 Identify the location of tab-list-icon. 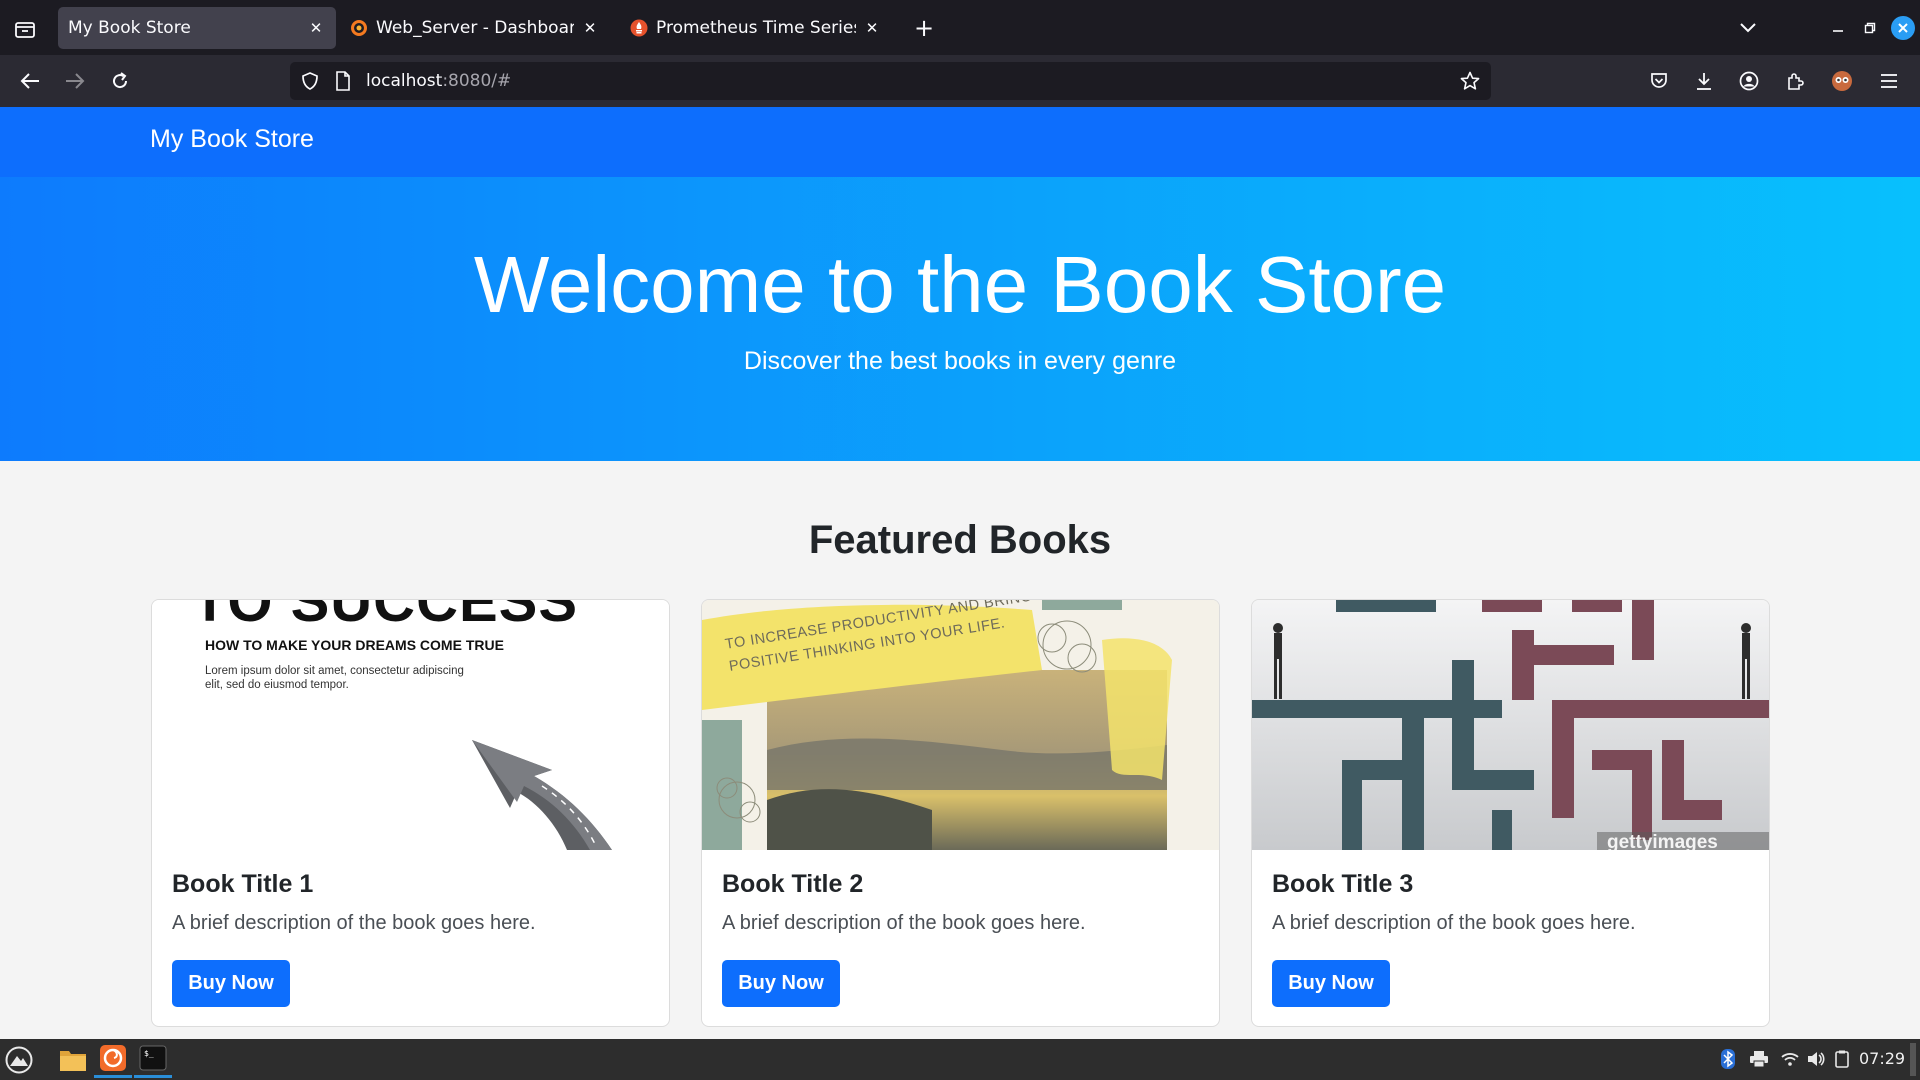
(25, 29).